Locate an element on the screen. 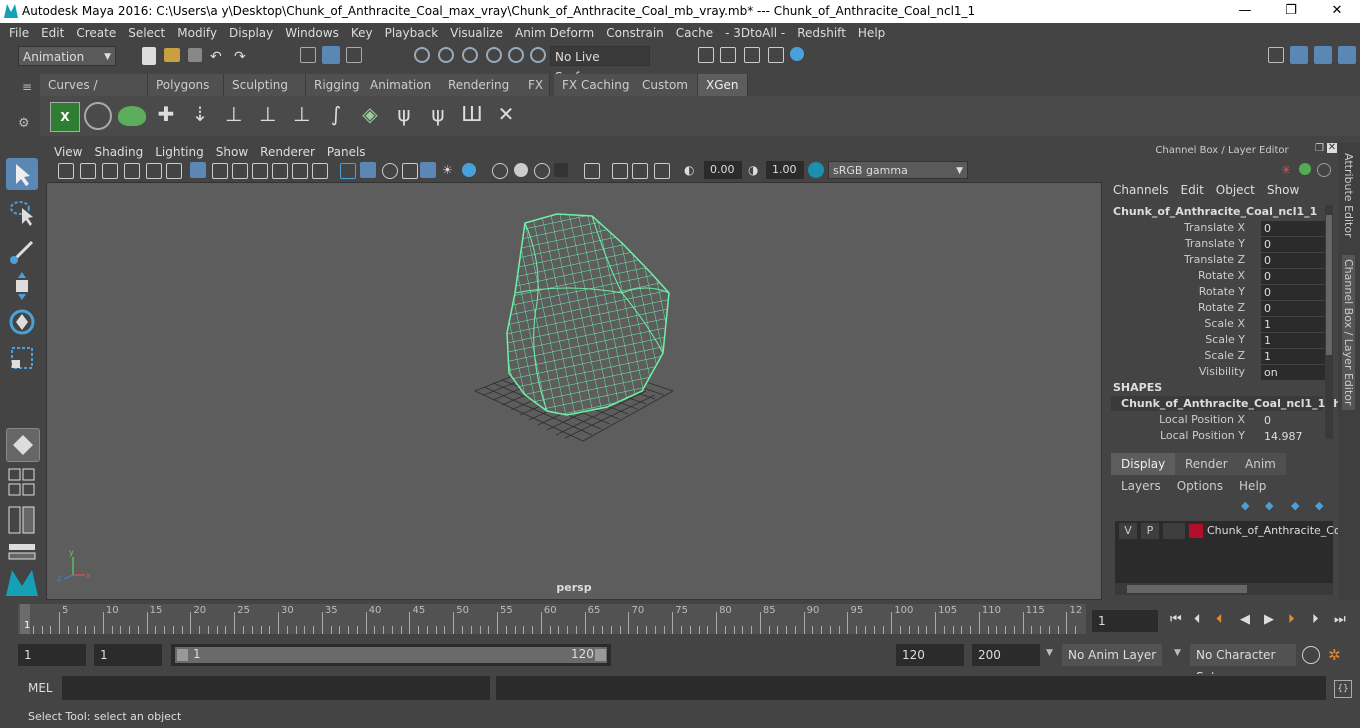  layer-name: Chunk_of_Anthracite_Co is located at coordinates (1274, 530).